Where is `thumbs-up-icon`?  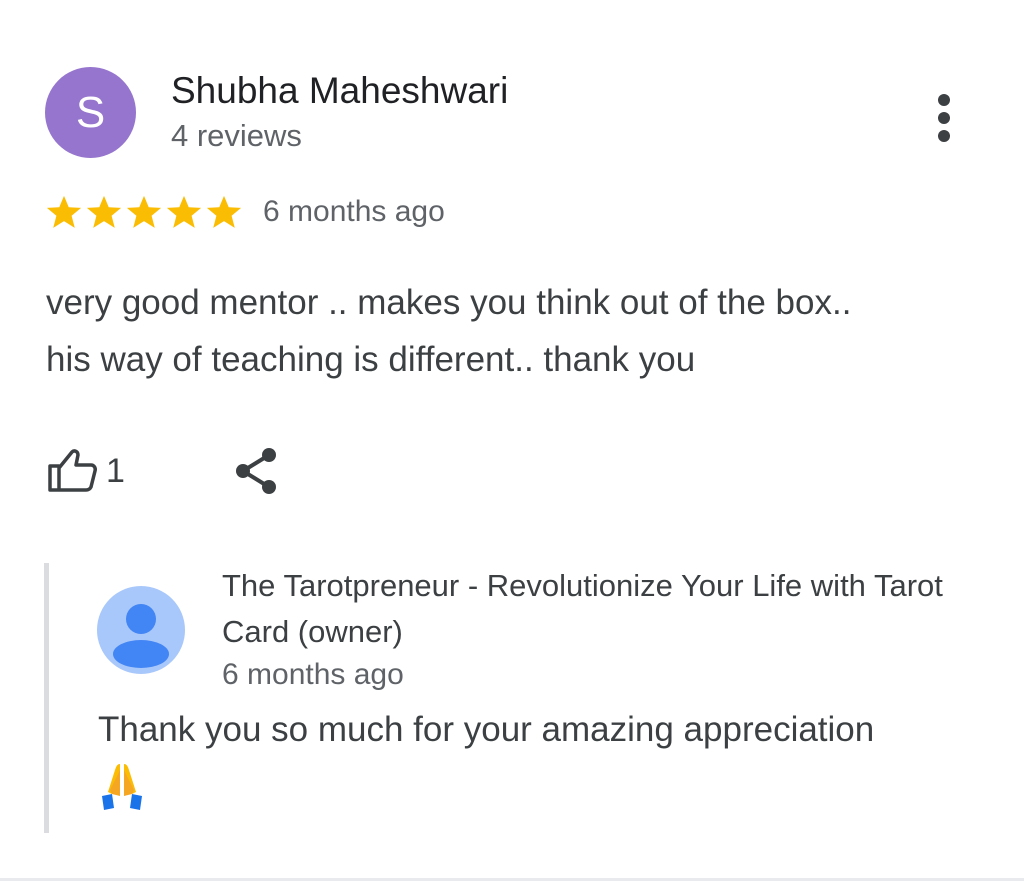
thumbs-up-icon is located at coordinates (72, 470).